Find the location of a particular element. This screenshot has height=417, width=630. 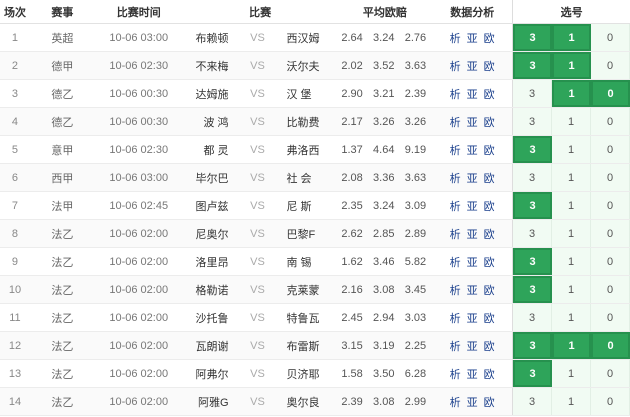

away-team: 比勒费 is located at coordinates (309, 121).